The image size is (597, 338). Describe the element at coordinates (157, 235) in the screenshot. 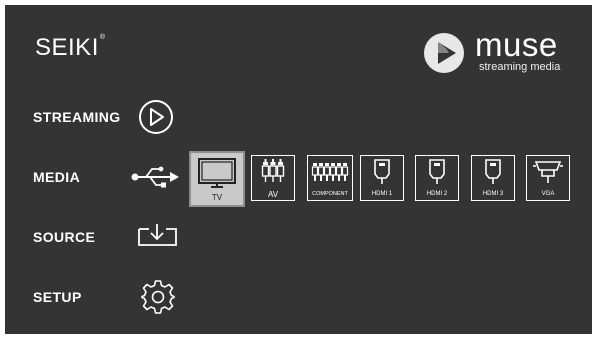

I see `input-tray-icon` at that location.